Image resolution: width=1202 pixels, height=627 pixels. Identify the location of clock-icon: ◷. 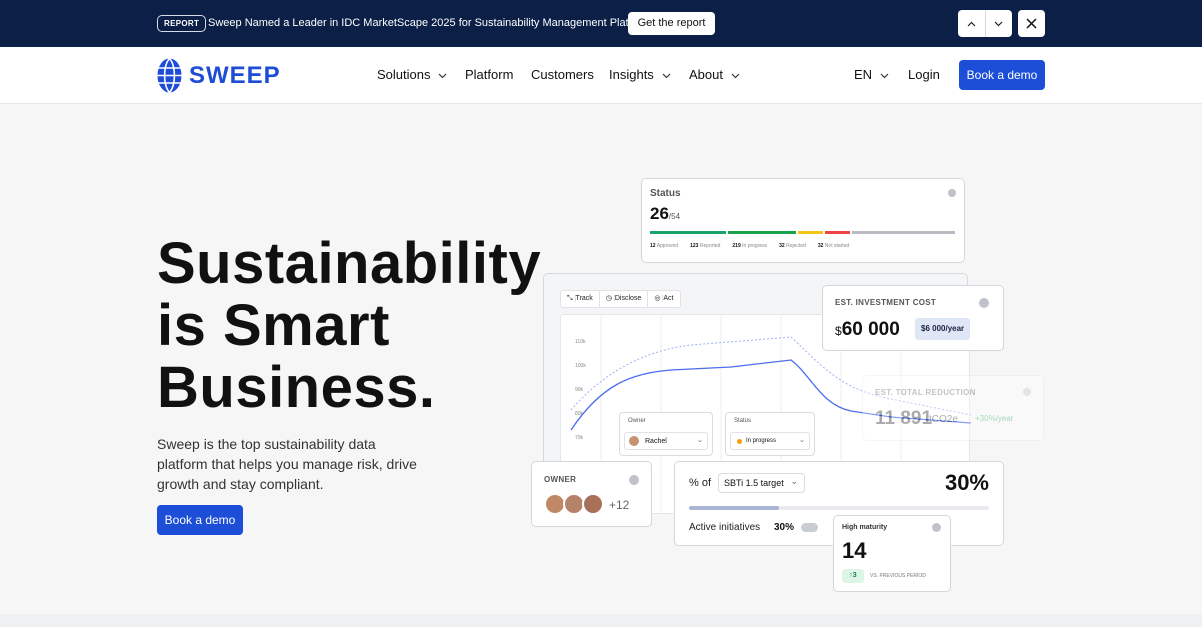
(609, 298).